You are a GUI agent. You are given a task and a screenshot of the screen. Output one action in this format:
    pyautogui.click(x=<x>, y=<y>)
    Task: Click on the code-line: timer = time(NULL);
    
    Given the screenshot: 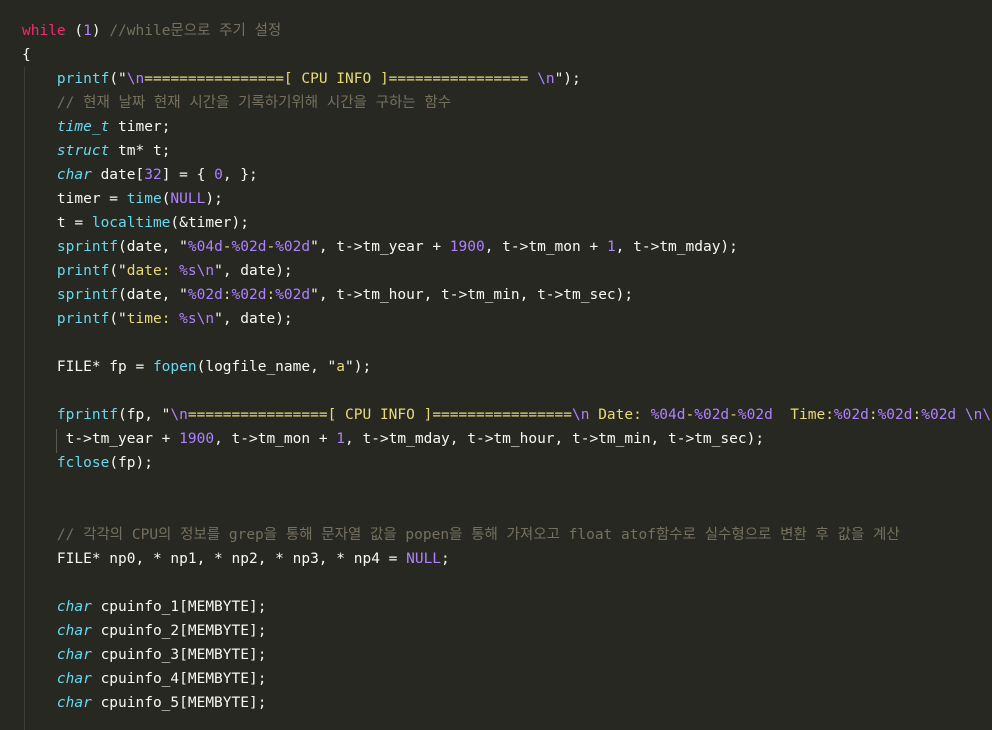 What is the action you would take?
    pyautogui.click(x=496, y=199)
    